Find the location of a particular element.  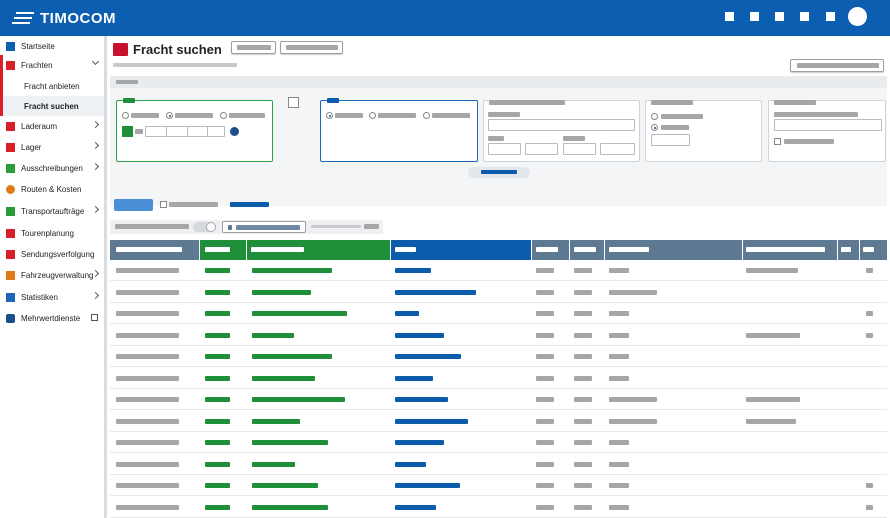

add-location-icon is located at coordinates (234, 131).